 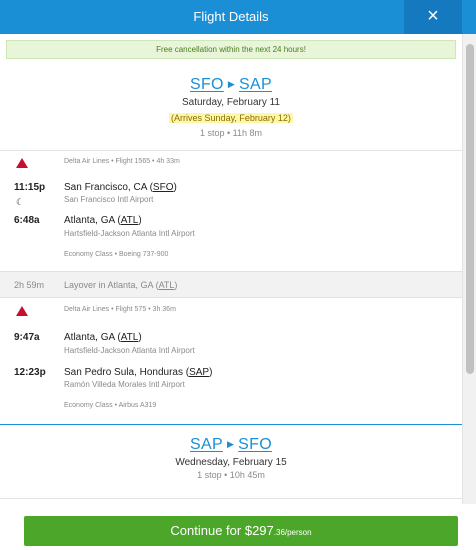 I want to click on page-title: Flight Details, so click(x=231, y=16).